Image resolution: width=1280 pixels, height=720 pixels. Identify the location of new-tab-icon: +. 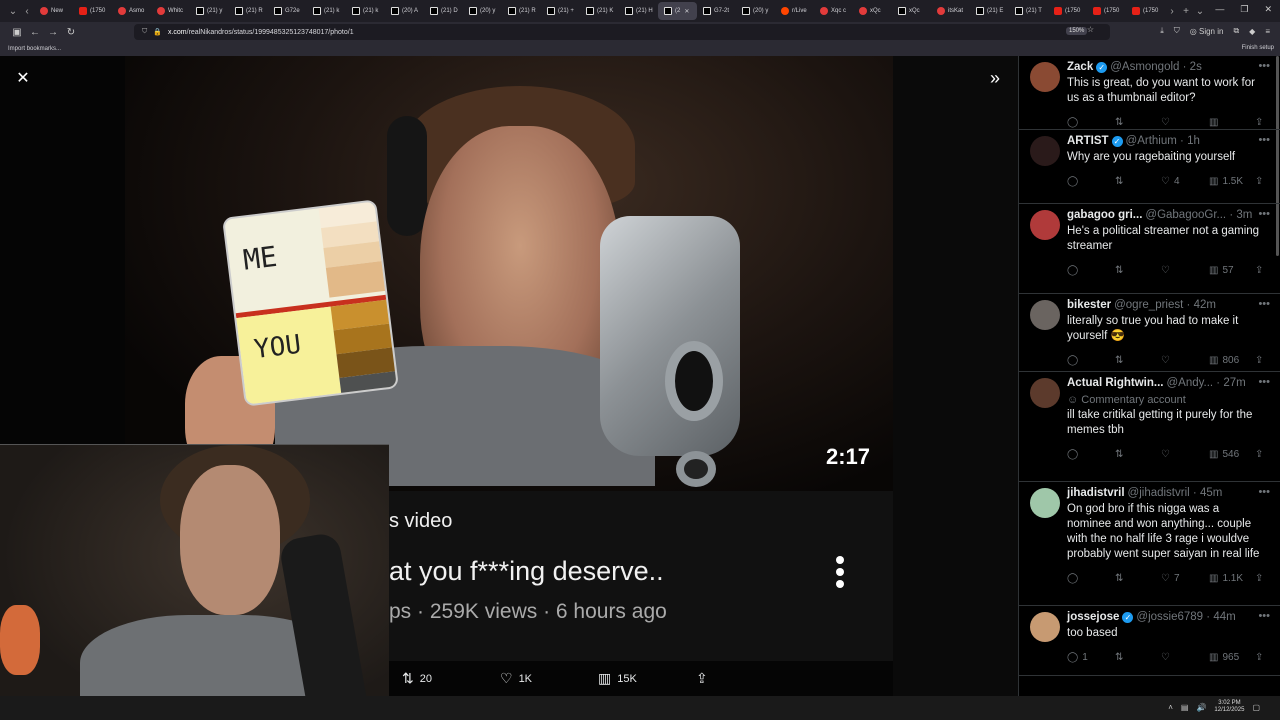
(1186, 11).